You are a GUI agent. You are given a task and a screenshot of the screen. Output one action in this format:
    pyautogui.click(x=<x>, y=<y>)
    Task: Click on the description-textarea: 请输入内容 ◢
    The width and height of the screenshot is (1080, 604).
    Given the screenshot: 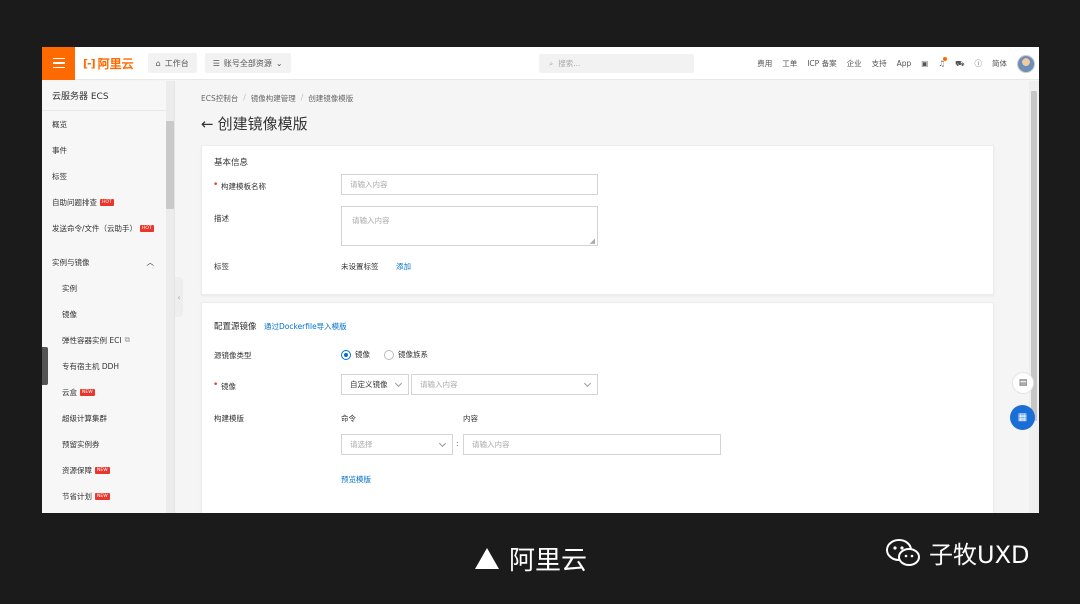 What is the action you would take?
    pyautogui.click(x=469, y=226)
    